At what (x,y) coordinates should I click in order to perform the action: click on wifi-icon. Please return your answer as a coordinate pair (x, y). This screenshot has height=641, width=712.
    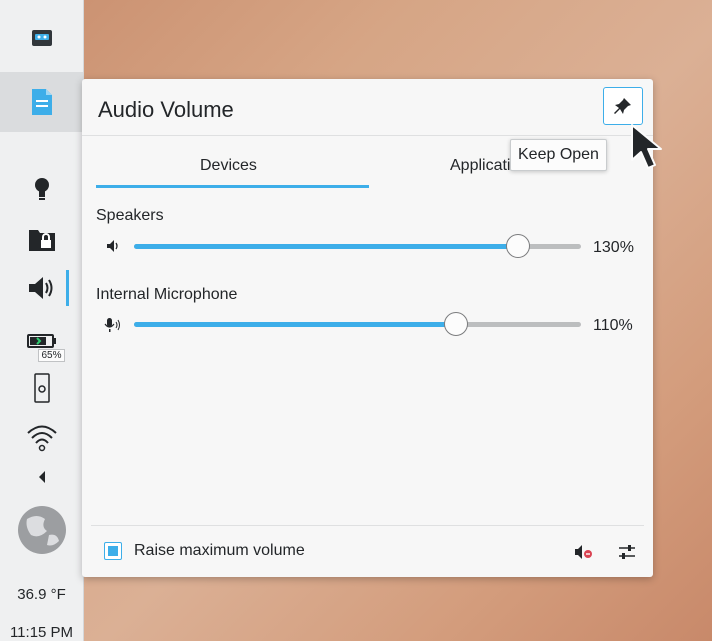
    Looking at the image, I should click on (41, 437).